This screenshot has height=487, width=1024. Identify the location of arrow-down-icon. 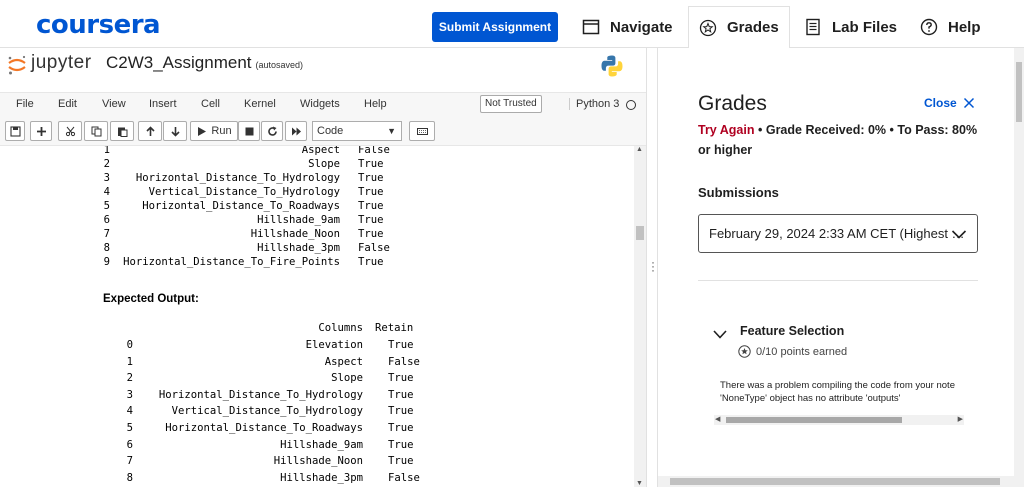
(175, 131).